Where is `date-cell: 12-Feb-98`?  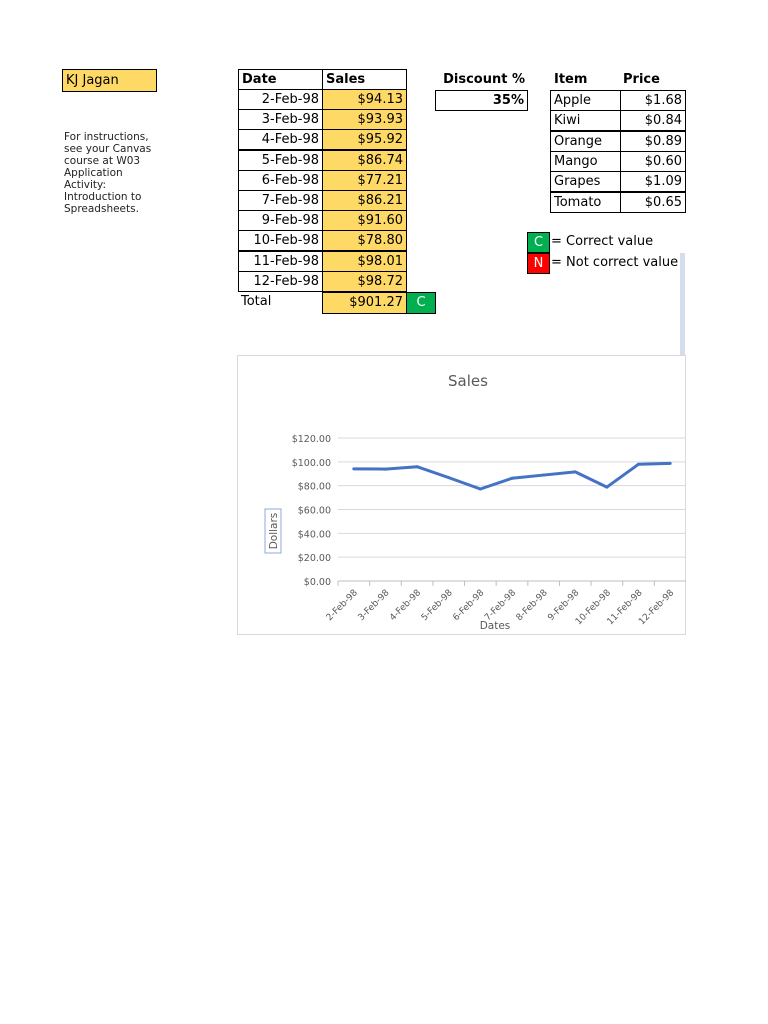
date-cell: 12-Feb-98 is located at coordinates (280, 281).